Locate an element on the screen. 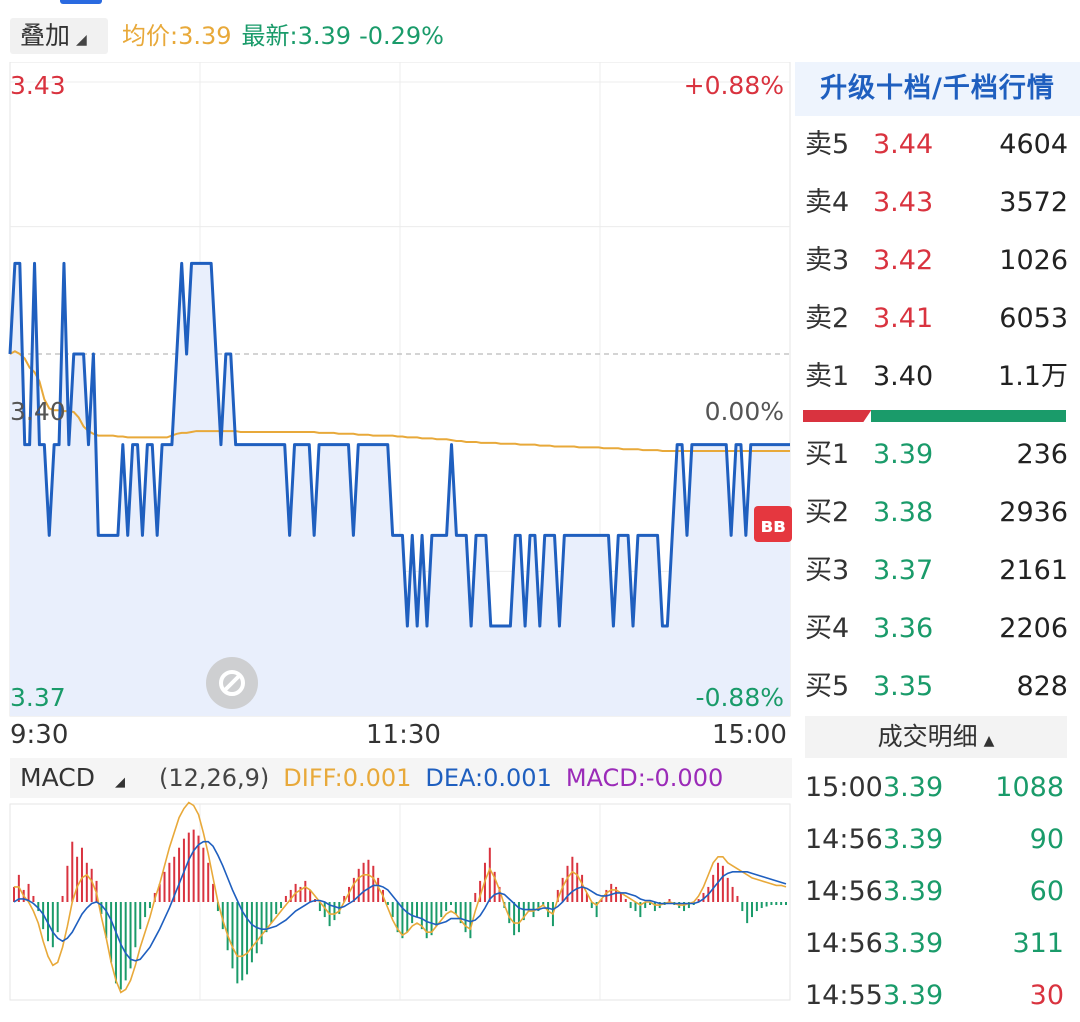 The width and height of the screenshot is (1080, 1022). time-axis: 9:30 11:30 15:00 is located at coordinates (395, 736).